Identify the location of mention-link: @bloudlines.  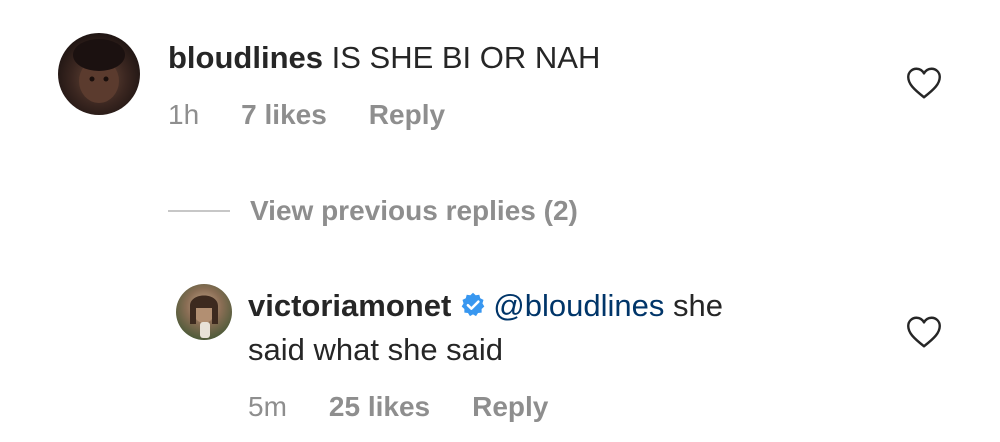
(578, 305).